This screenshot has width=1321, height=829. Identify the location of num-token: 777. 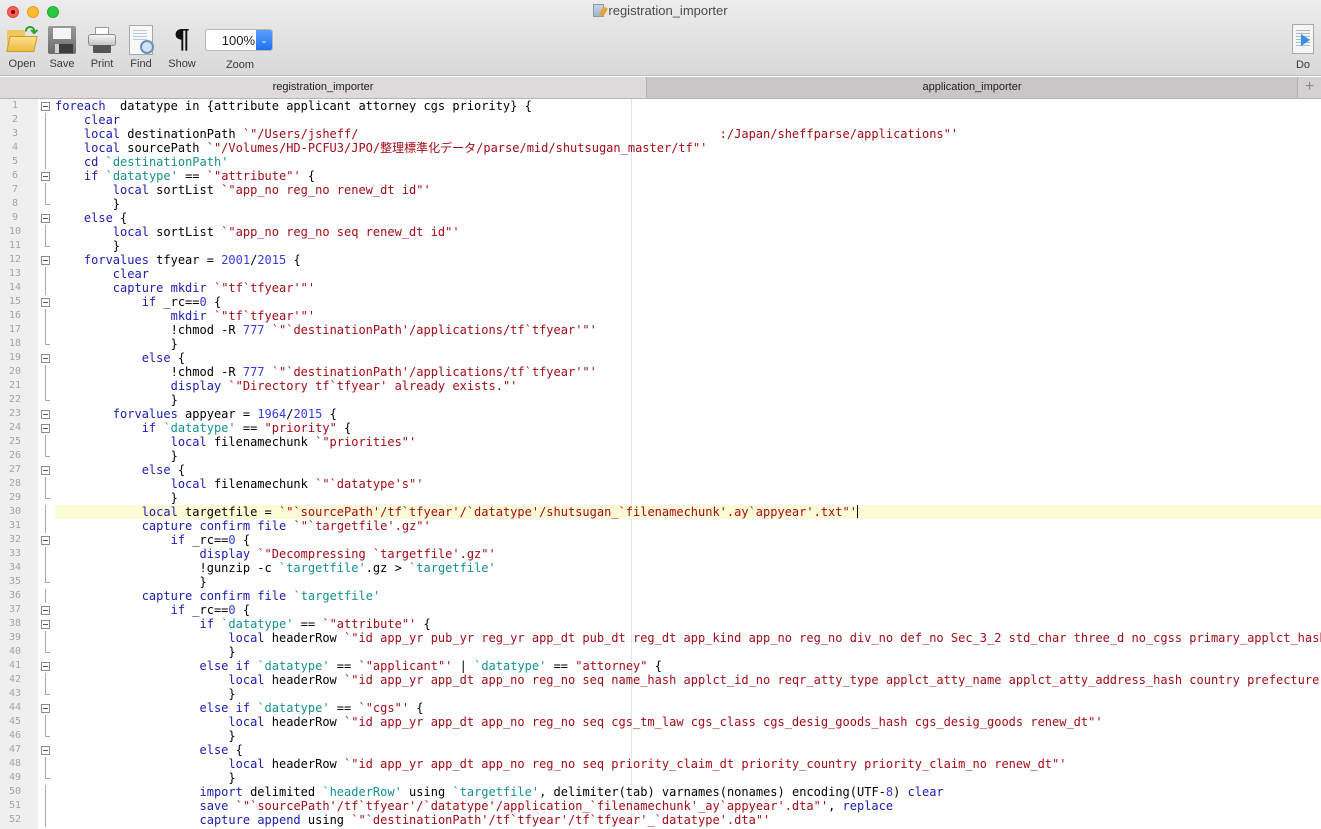
(253, 330).